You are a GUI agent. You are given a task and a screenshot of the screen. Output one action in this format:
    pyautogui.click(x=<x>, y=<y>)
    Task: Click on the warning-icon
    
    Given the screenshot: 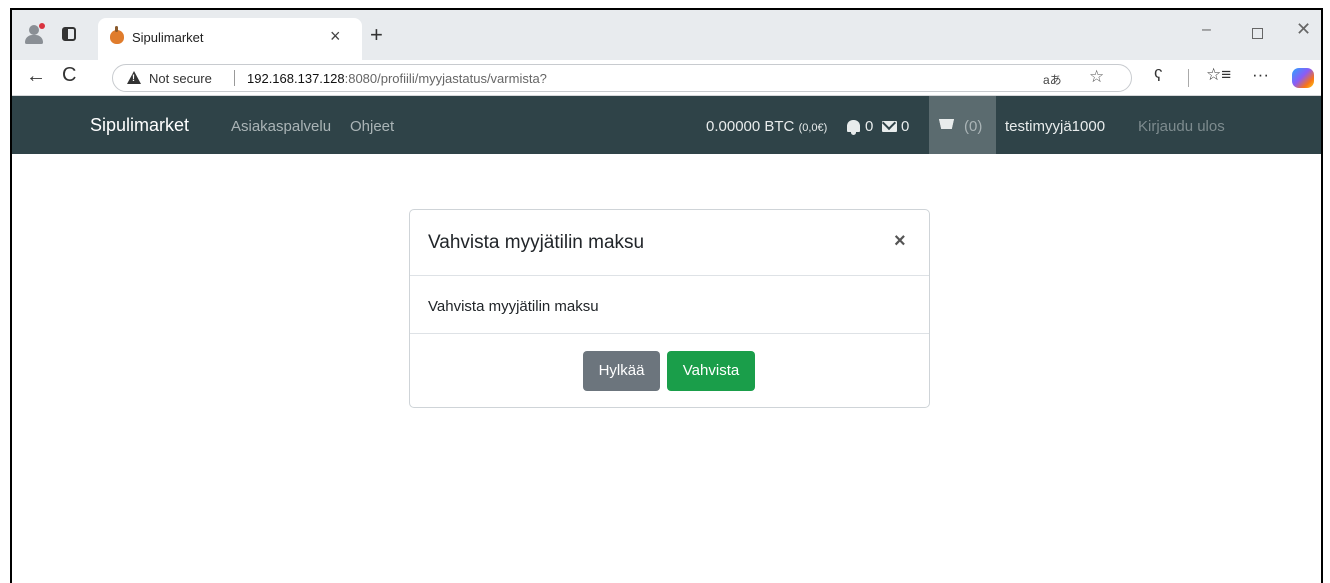 What is the action you would take?
    pyautogui.click(x=134, y=77)
    